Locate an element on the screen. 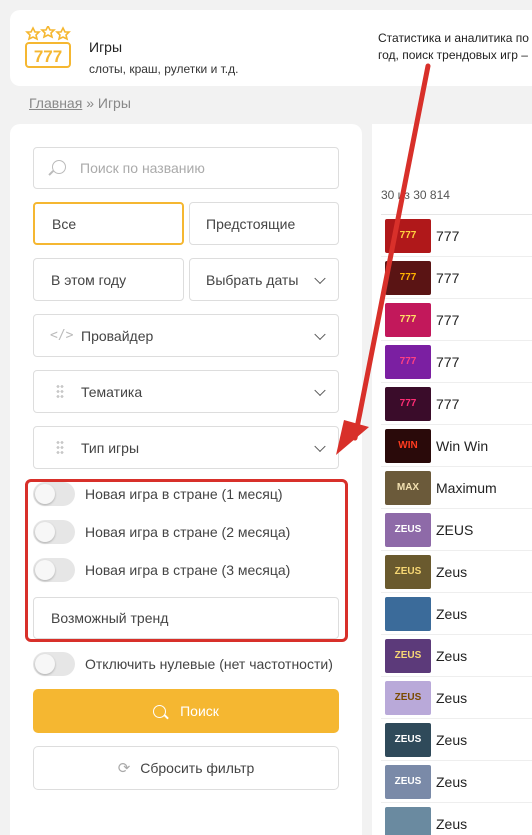  game-row: MAX Maximum is located at coordinates (456, 488).